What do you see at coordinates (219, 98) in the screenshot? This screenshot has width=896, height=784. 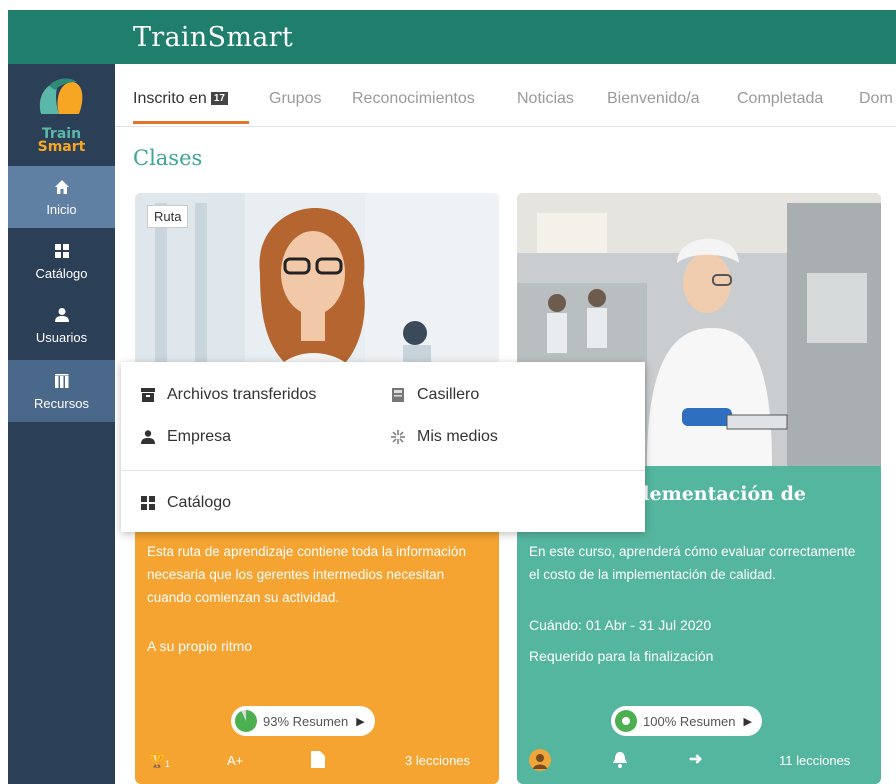 I see `count-badge: 17` at bounding box center [219, 98].